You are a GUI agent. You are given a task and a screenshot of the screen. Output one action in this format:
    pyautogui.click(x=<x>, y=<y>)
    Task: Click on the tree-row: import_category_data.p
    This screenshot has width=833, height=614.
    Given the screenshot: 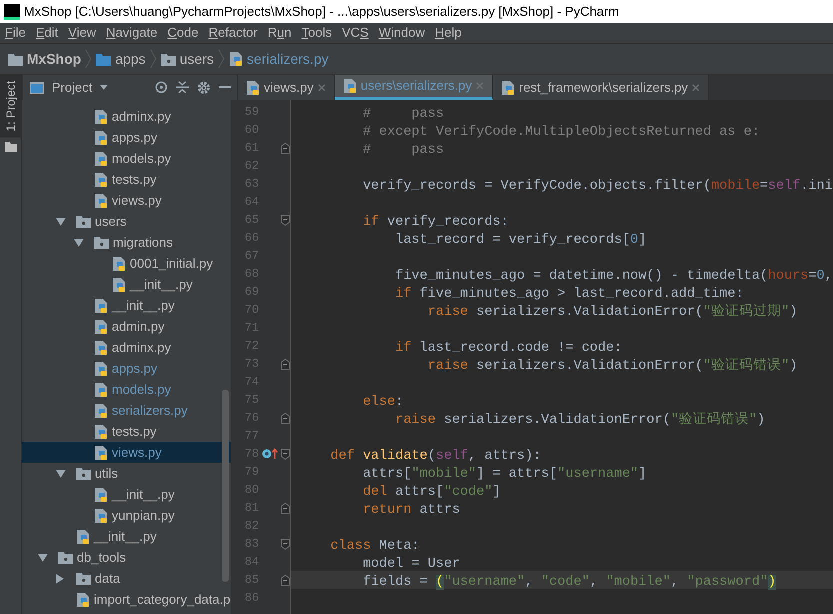 What is the action you would take?
    pyautogui.click(x=127, y=599)
    